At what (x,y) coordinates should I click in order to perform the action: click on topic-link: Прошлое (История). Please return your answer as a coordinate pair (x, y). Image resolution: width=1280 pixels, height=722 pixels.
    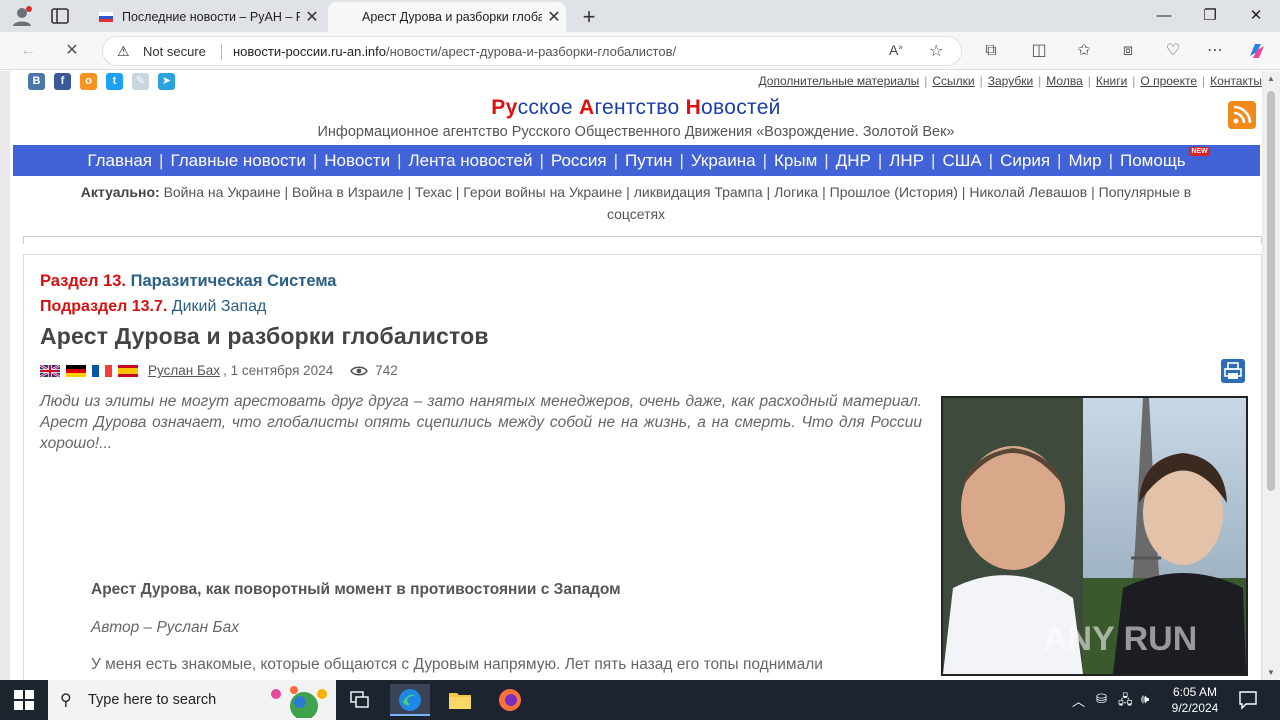
    Looking at the image, I should click on (894, 192).